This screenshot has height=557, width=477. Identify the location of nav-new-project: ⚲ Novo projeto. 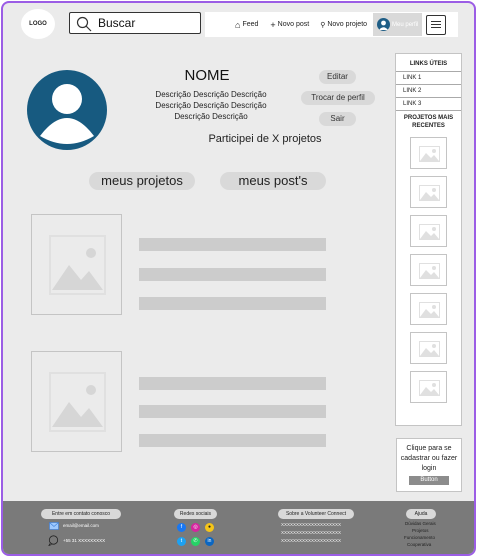
(343, 25).